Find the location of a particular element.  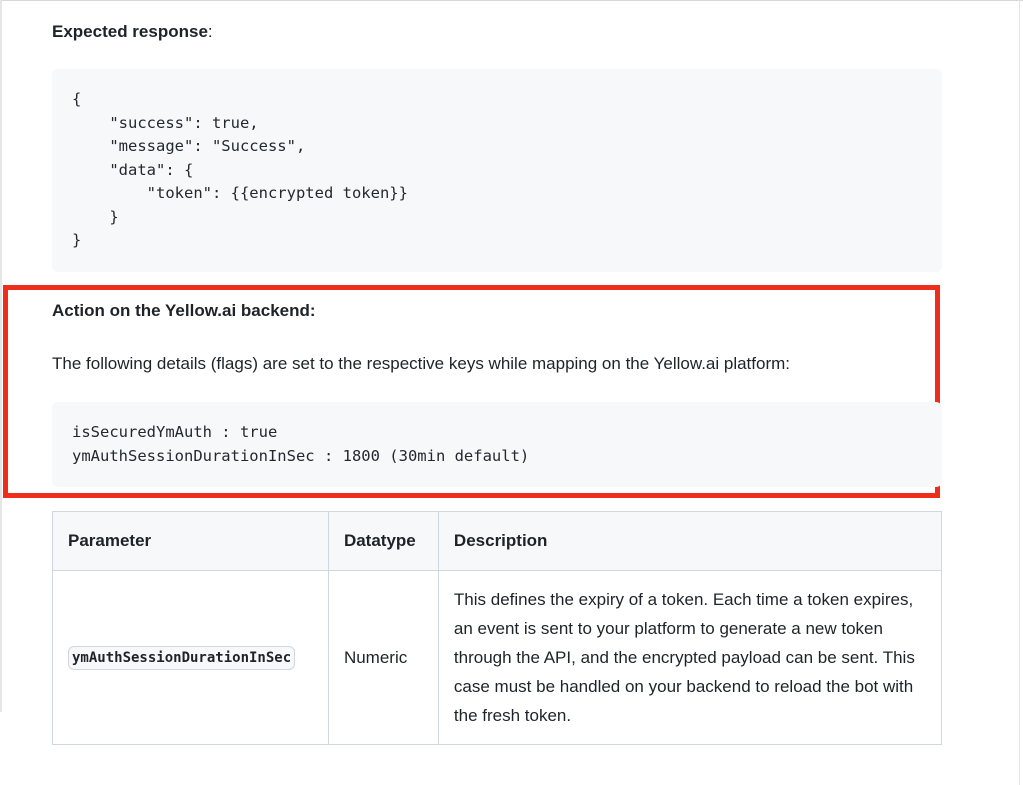

right-border is located at coordinates (1019, 392).